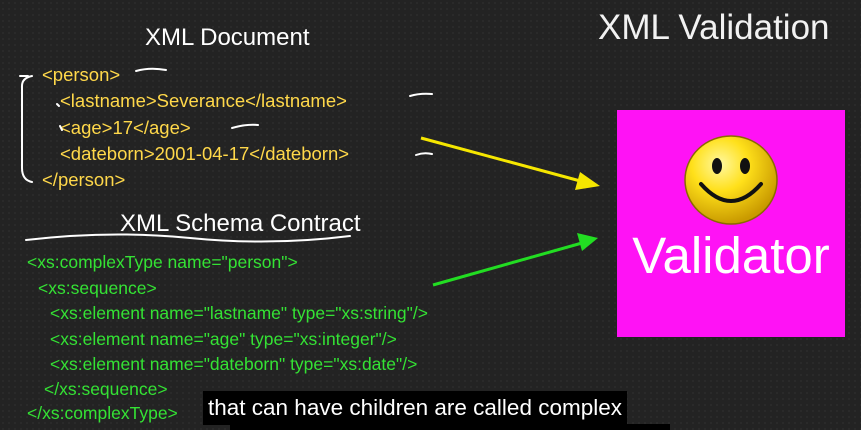 Image resolution: width=861 pixels, height=430 pixels. Describe the element at coordinates (26, 129) in the screenshot. I see `handwritten-bracket` at that location.